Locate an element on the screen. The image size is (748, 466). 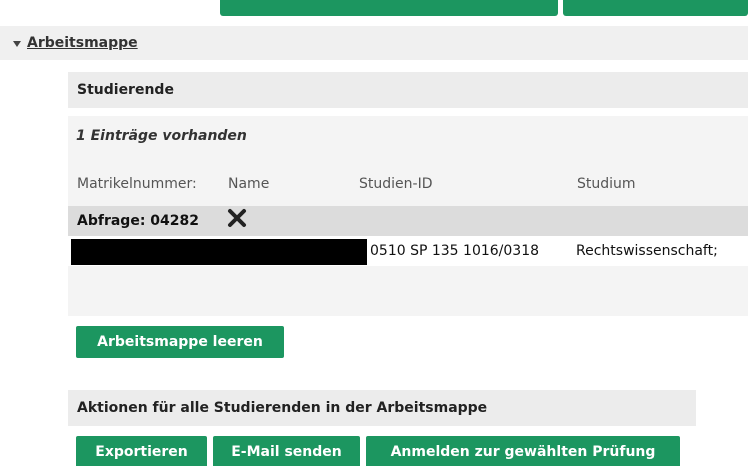
column-header-name: Name is located at coordinates (249, 184).